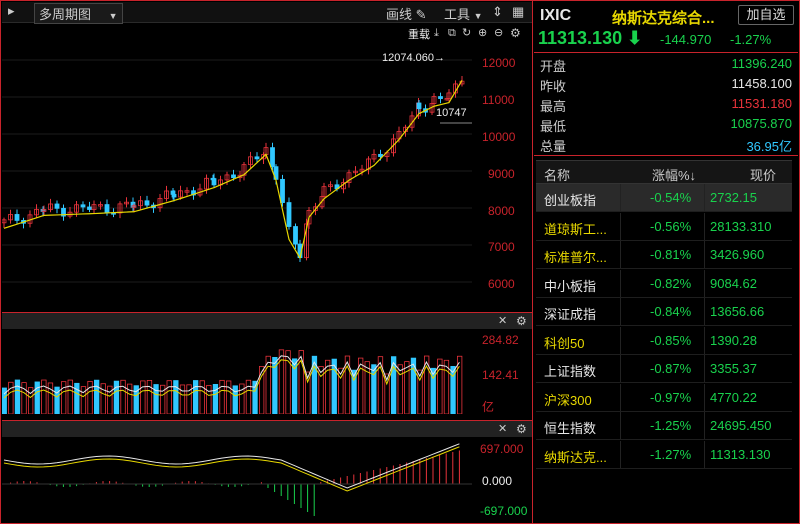 The width and height of the screenshot is (800, 524). What do you see at coordinates (502, 449) in the screenshot?
I see `macd-tick: 697.000` at bounding box center [502, 449].